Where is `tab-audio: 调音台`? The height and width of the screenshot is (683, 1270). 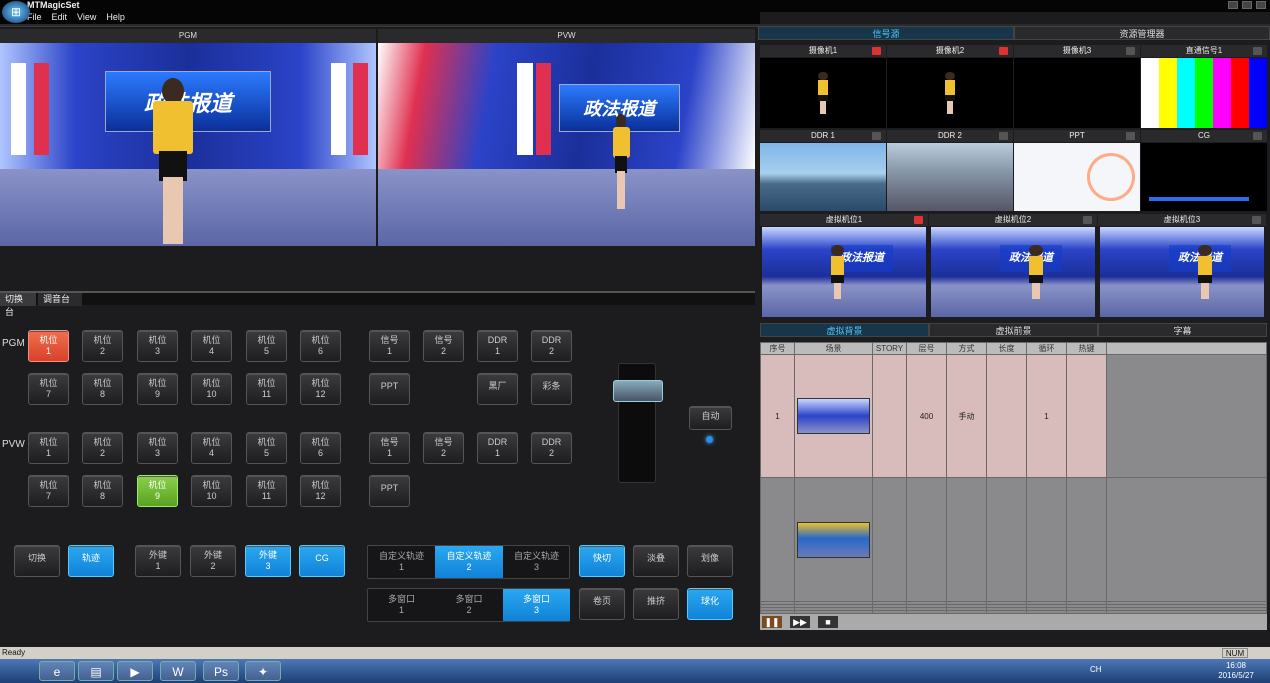 tab-audio: 调音台 is located at coordinates (60, 299).